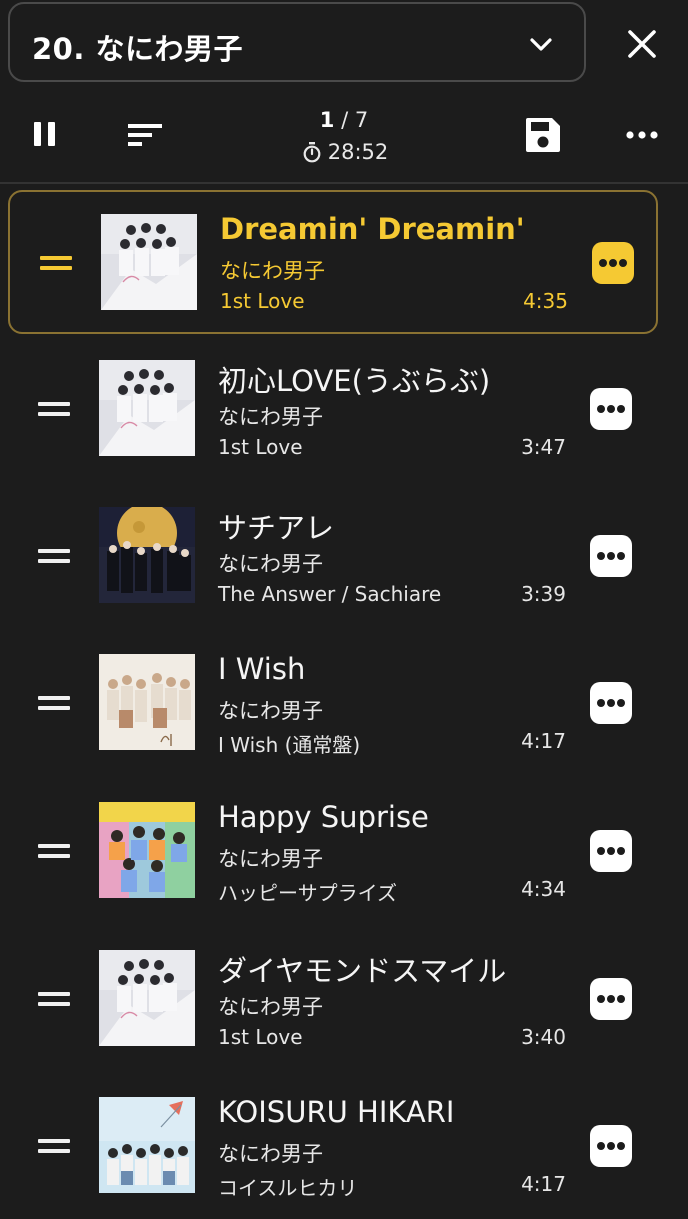  What do you see at coordinates (276, 528) in the screenshot?
I see `track-title: サチアレ` at bounding box center [276, 528].